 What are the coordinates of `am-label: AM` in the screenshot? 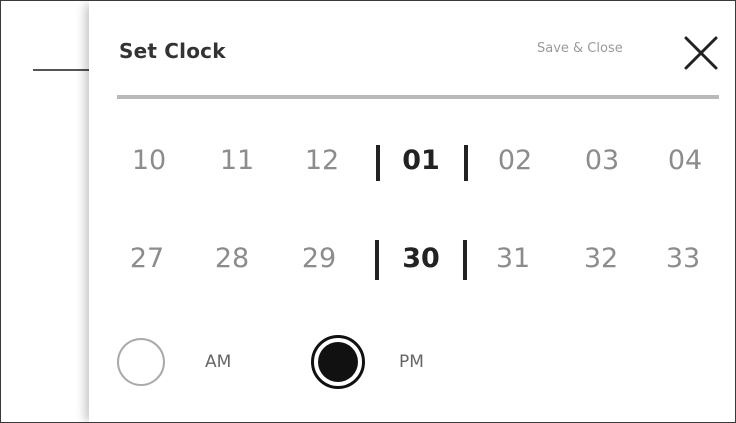 It's located at (218, 362).